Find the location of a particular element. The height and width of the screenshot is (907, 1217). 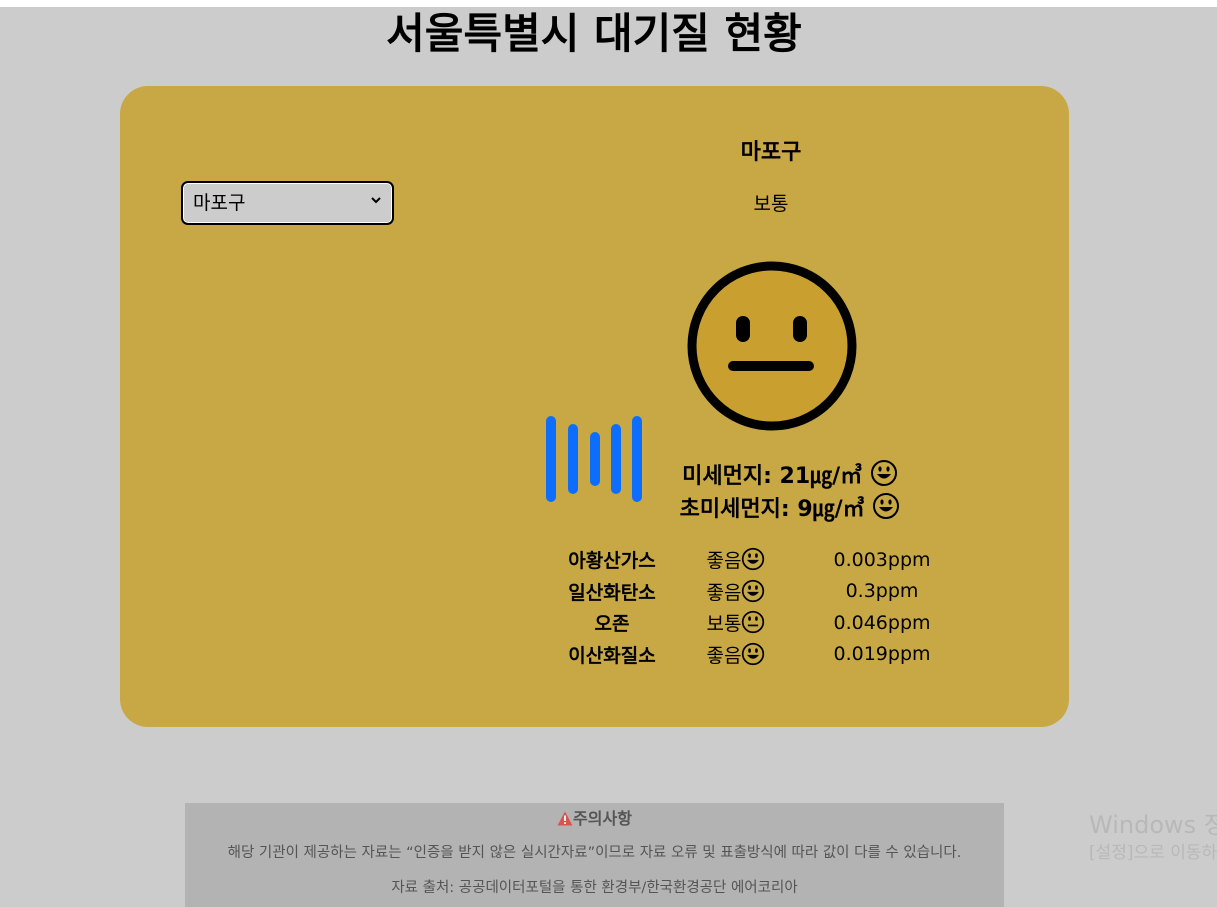

table-row: 아황산가스 좋음 0.003ppm is located at coordinates (758, 560).